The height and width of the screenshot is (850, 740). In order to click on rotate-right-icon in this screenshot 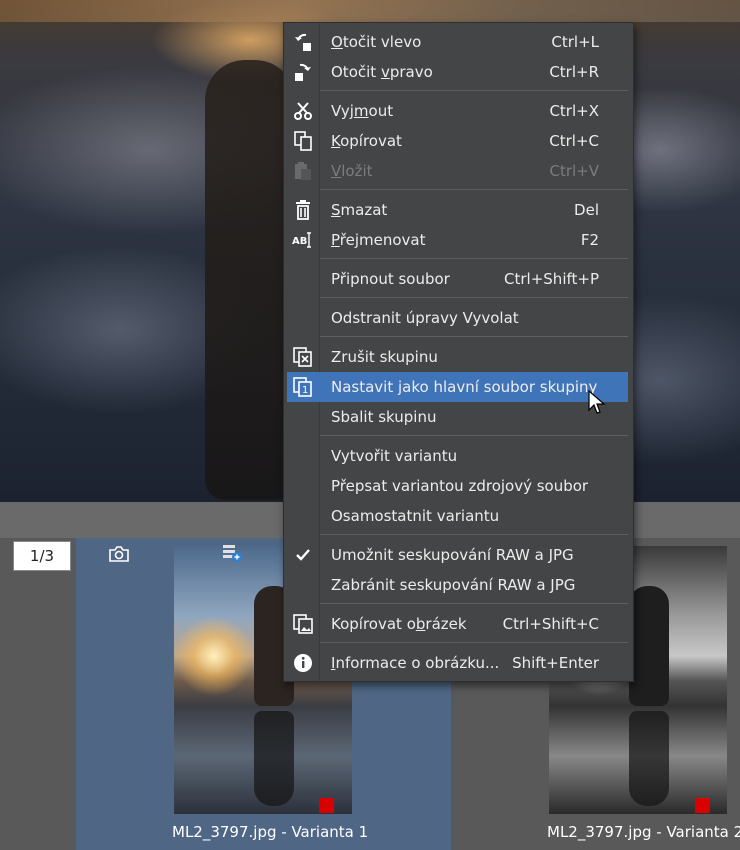, I will do `click(303, 72)`.